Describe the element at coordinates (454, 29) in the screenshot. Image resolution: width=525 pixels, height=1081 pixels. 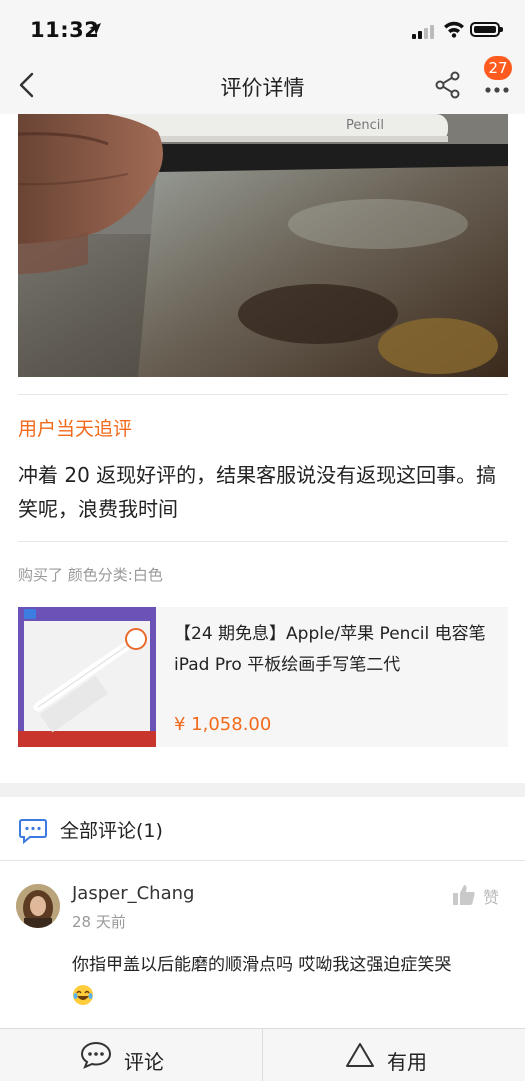
I see `wifi-icon` at that location.